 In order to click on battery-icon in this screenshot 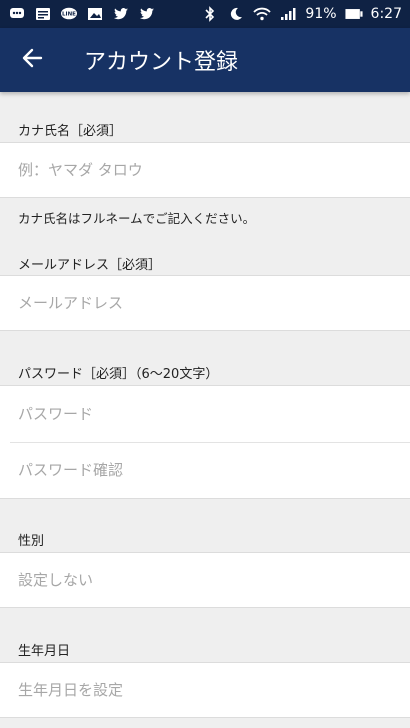, I will do `click(353, 14)`.